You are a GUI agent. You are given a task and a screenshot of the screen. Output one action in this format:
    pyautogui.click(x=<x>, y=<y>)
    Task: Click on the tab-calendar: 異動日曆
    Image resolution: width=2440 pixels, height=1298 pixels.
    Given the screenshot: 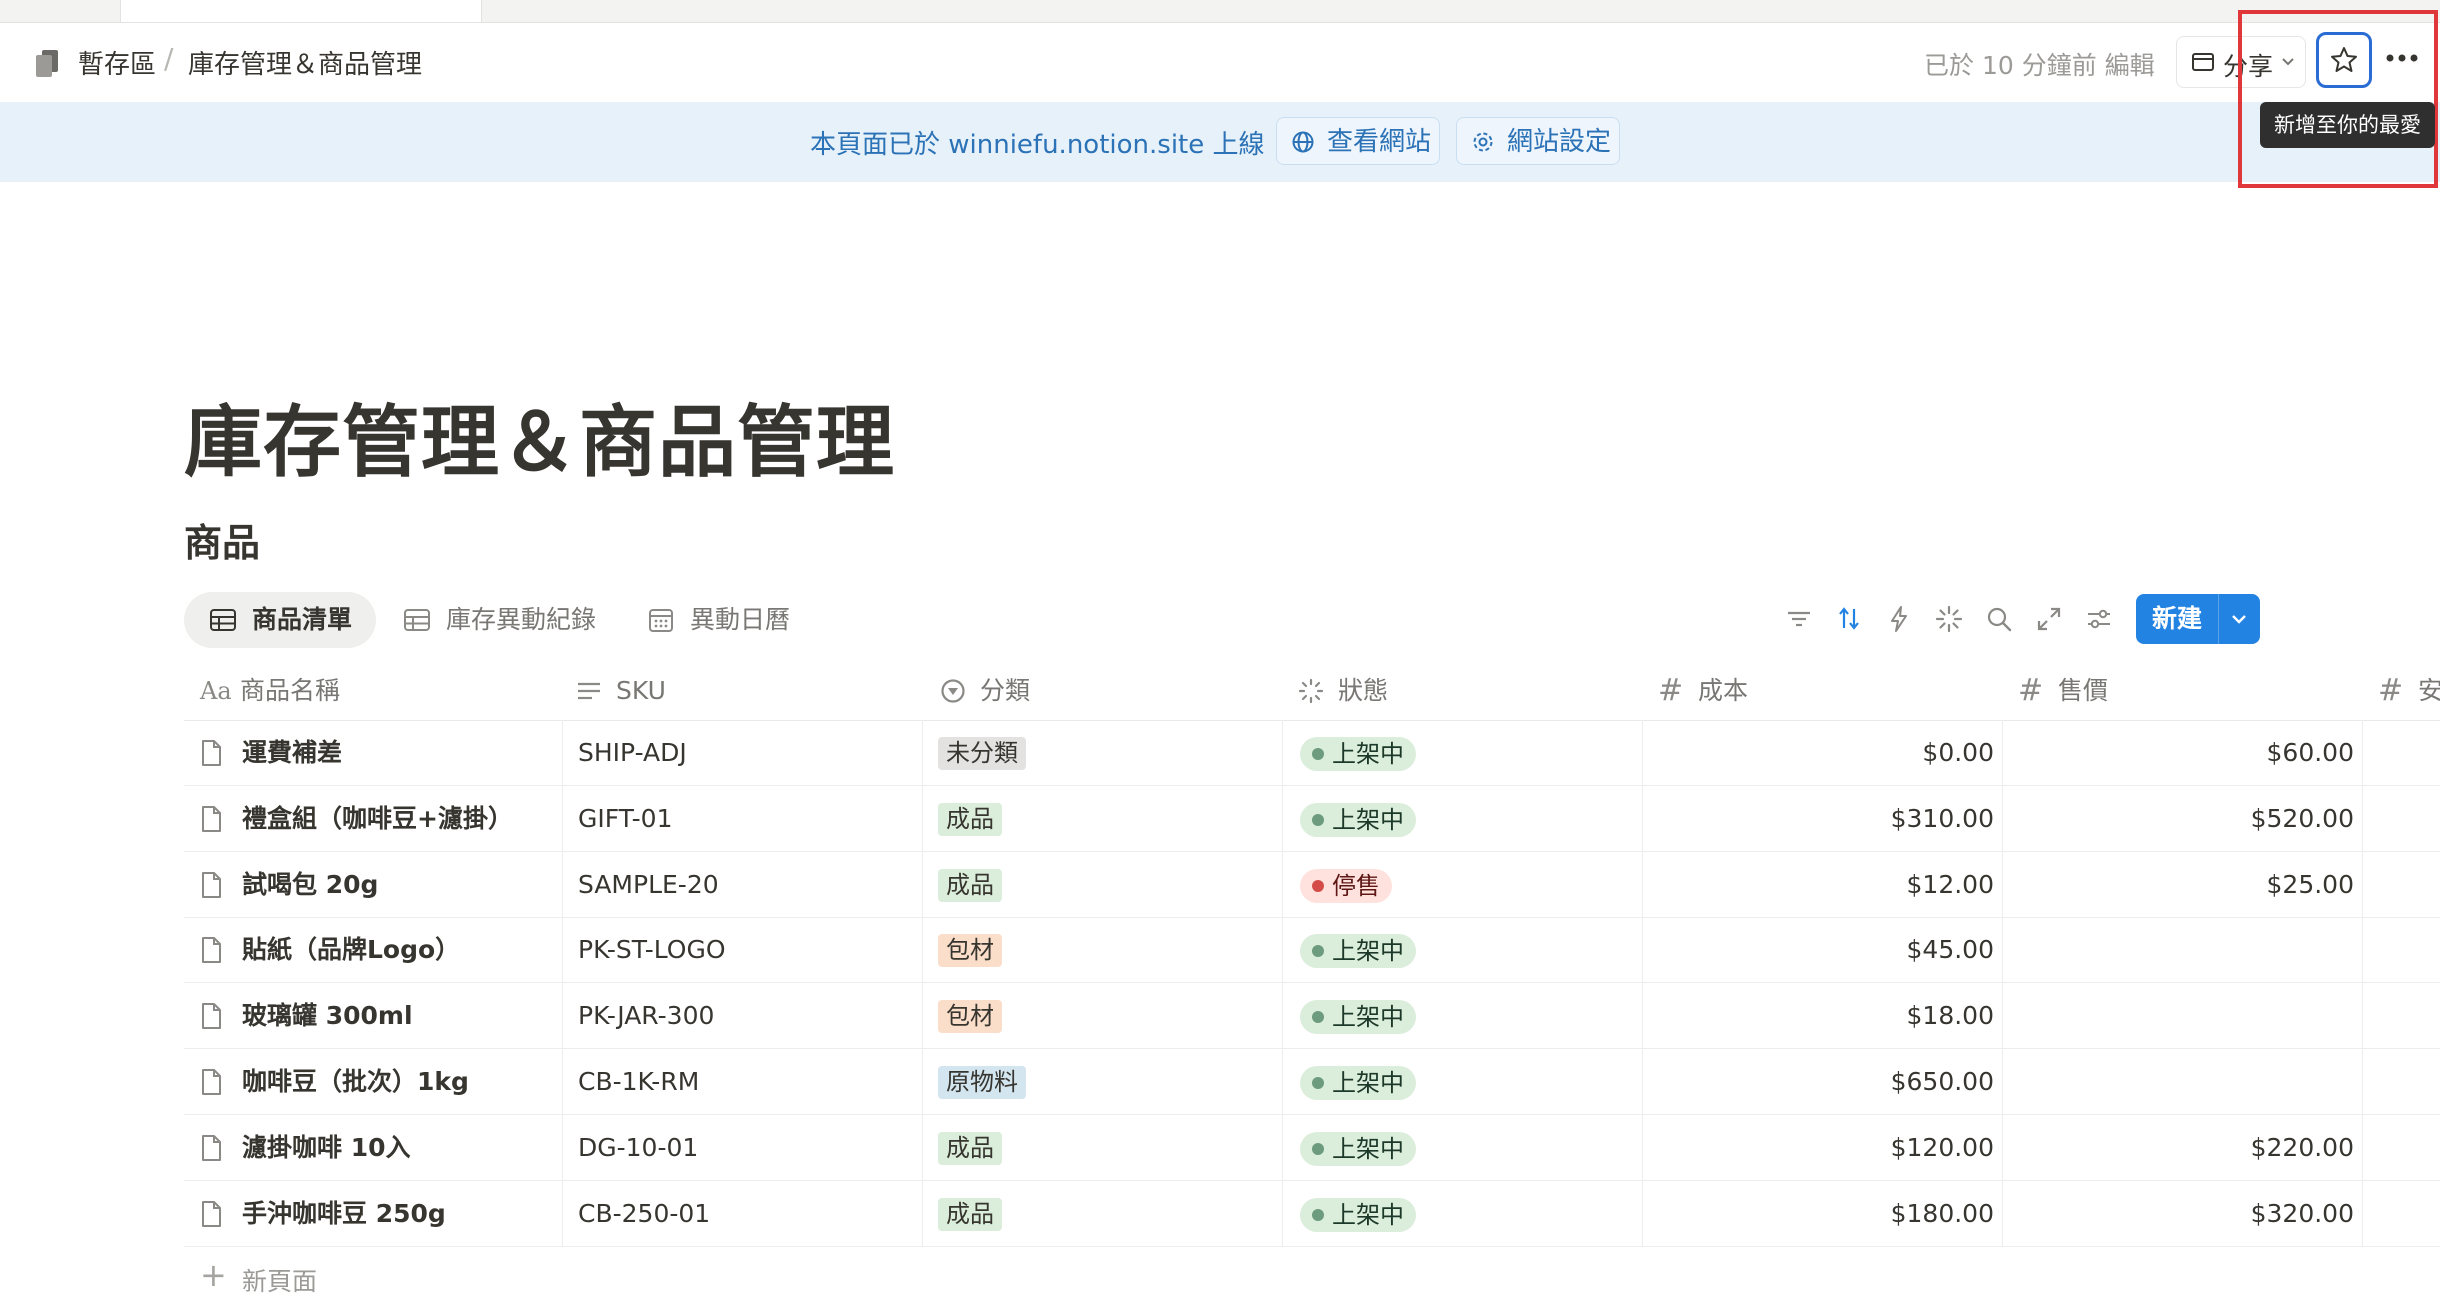 What is the action you would take?
    pyautogui.click(x=724, y=620)
    